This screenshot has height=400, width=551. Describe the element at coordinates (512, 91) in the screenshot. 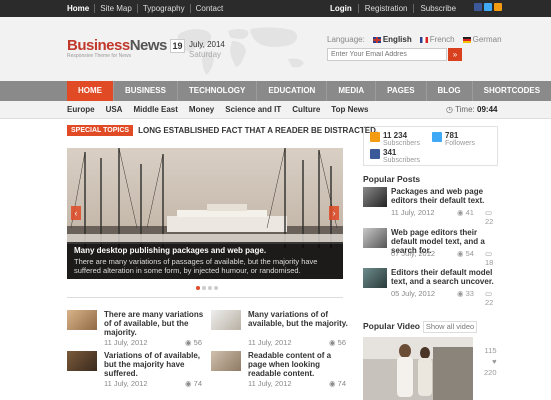

I see `nav-shortcodes: SHORTCODES` at that location.